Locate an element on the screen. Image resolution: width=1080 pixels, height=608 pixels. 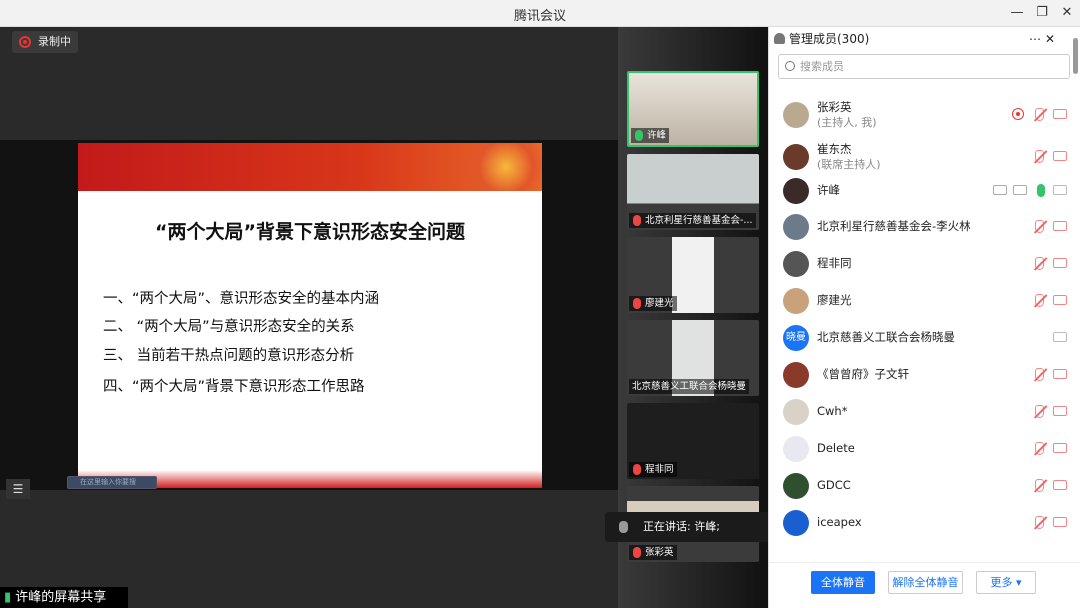
member-name-text: 崔东杰 is located at coordinates (834, 149).